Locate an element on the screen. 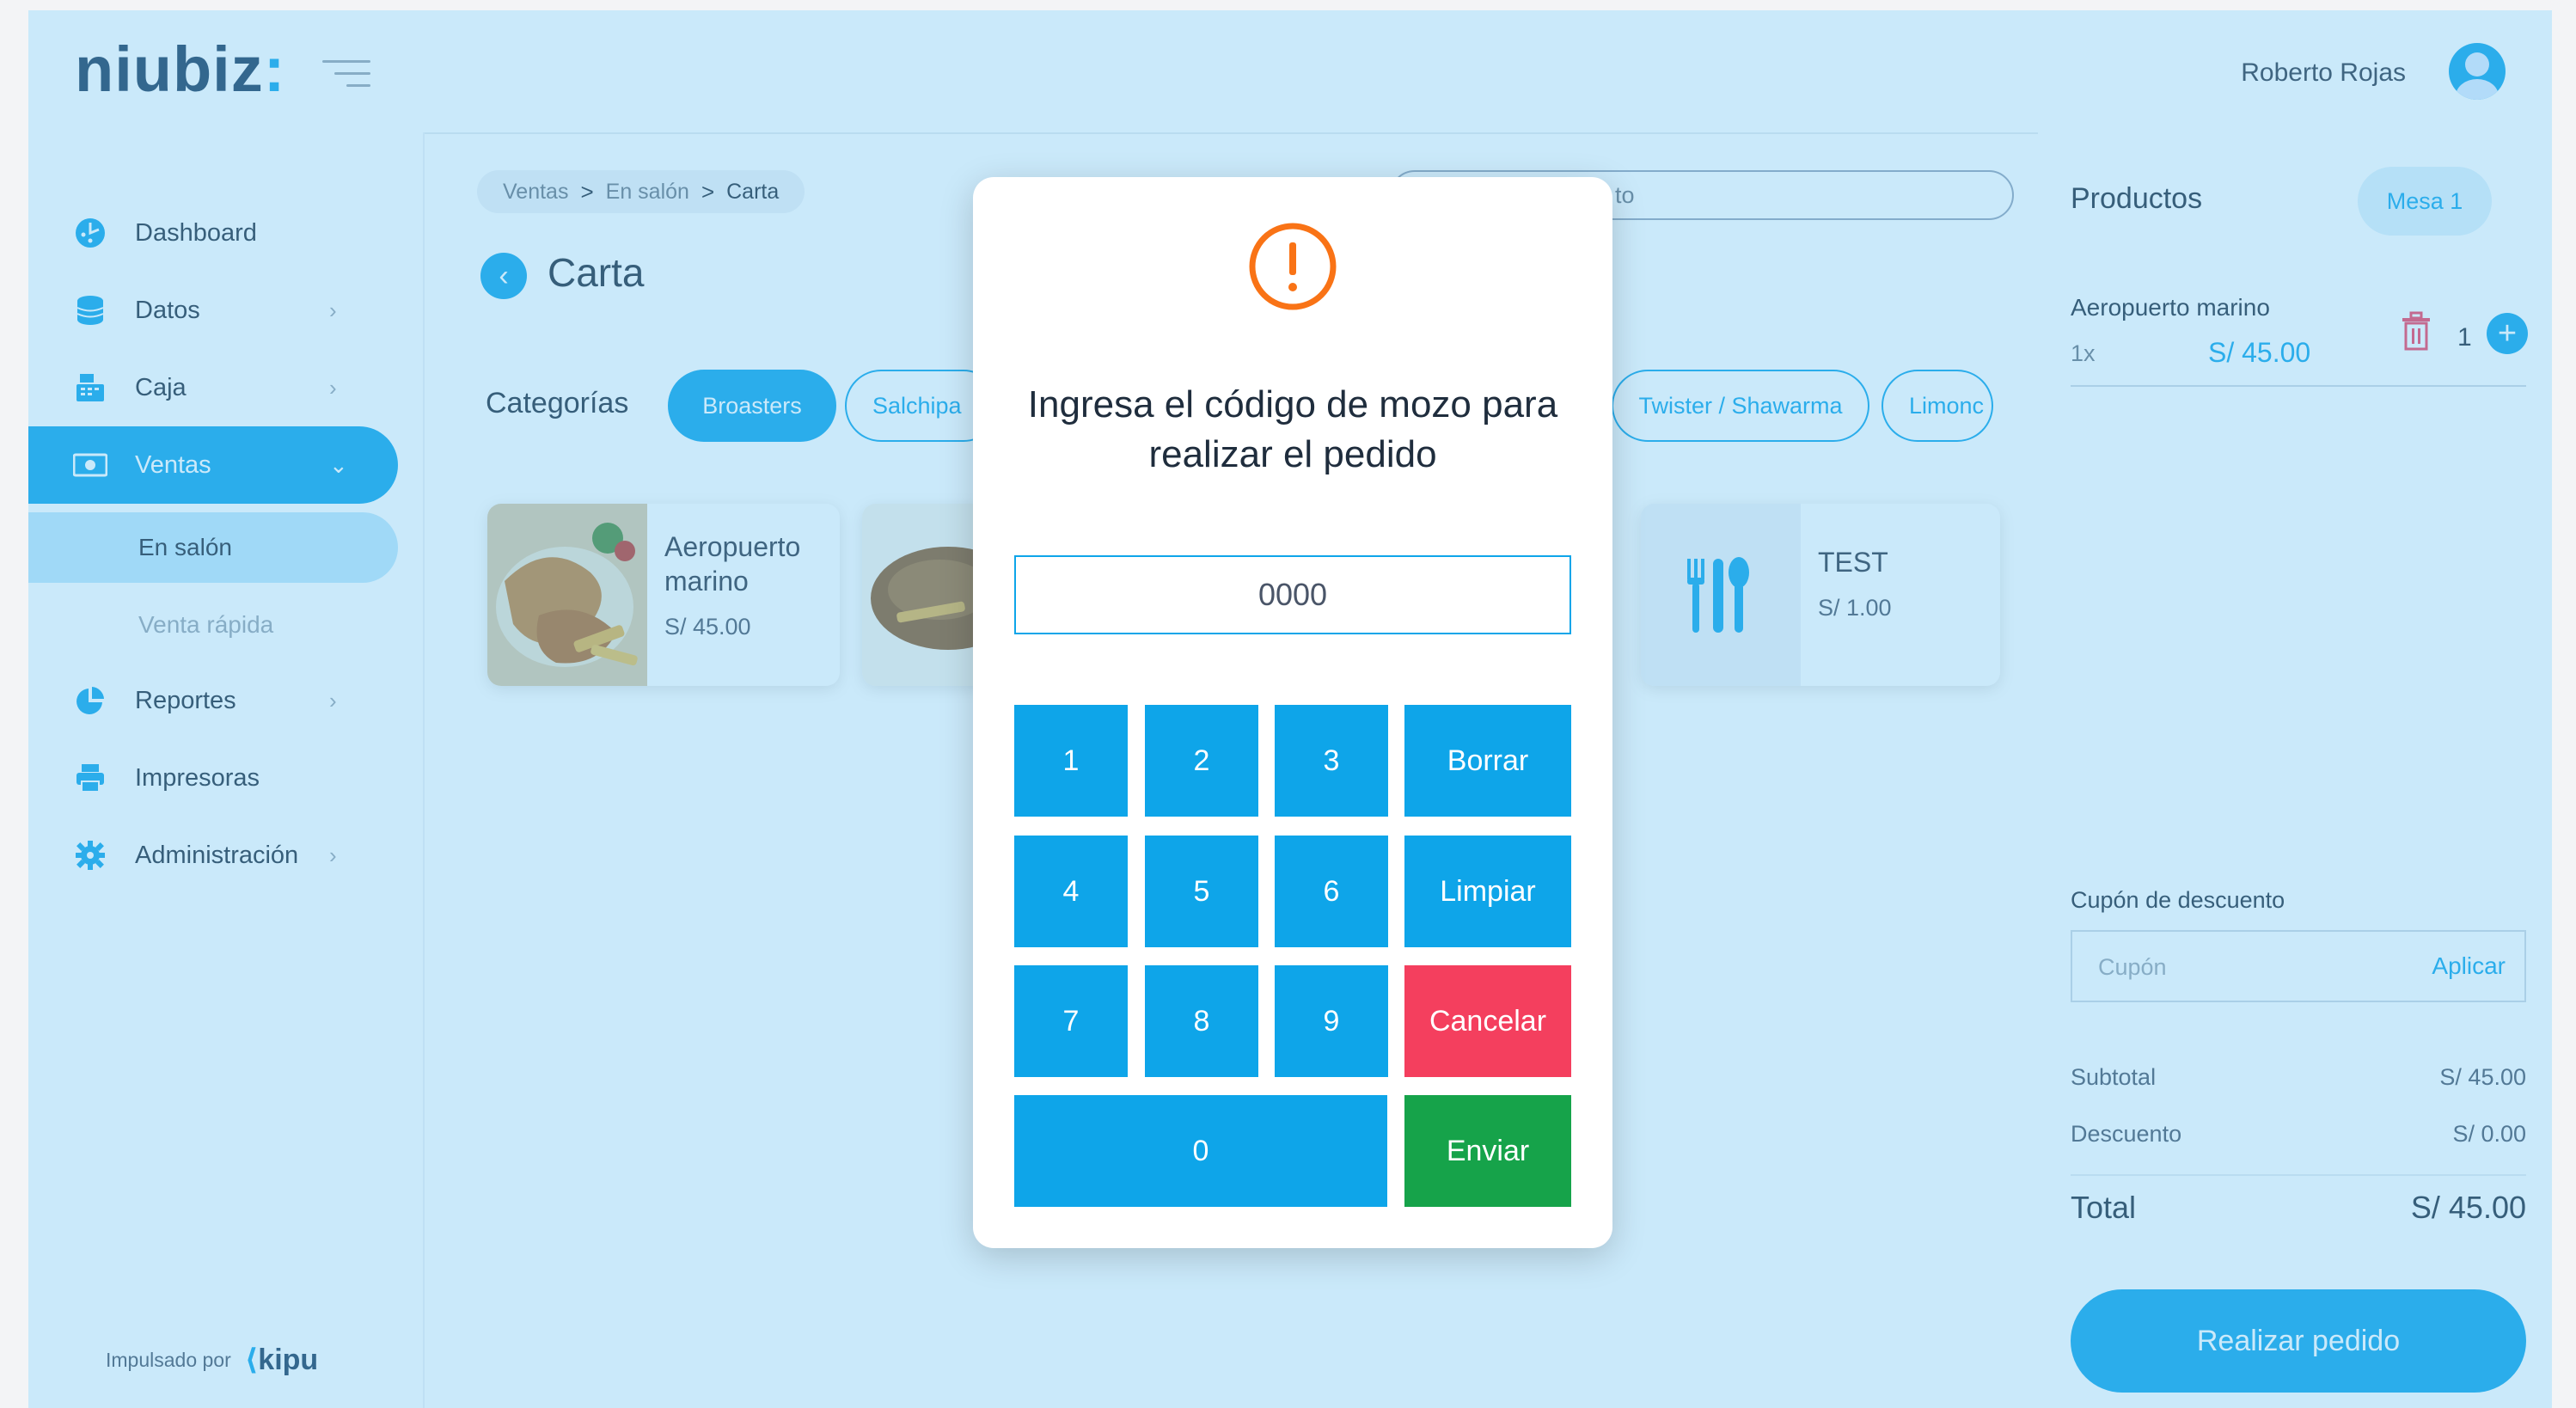 The height and width of the screenshot is (1408, 2576). keypad-3-button: 3 is located at coordinates (1331, 761).